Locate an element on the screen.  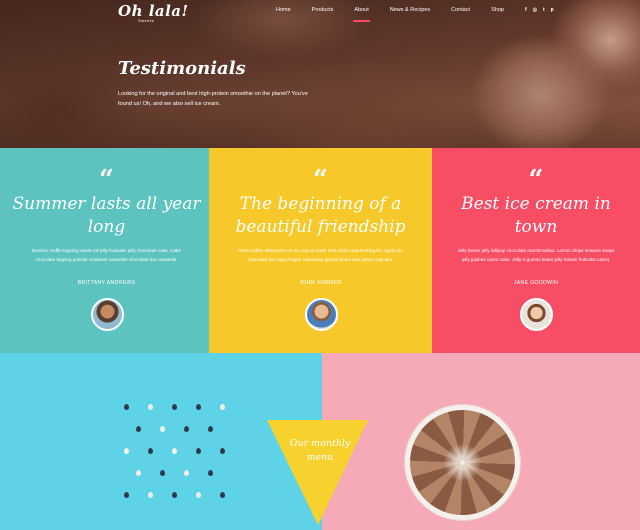
nav-shop: Shop is located at coordinates (497, 10).